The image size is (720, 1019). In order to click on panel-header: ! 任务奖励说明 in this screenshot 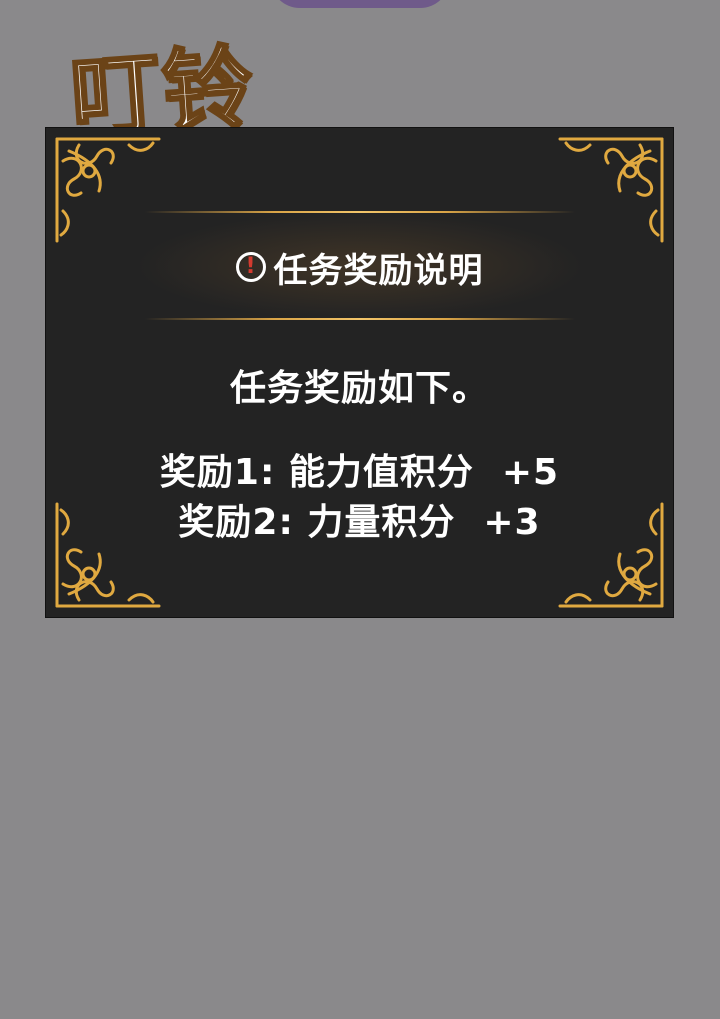, I will do `click(359, 267)`.